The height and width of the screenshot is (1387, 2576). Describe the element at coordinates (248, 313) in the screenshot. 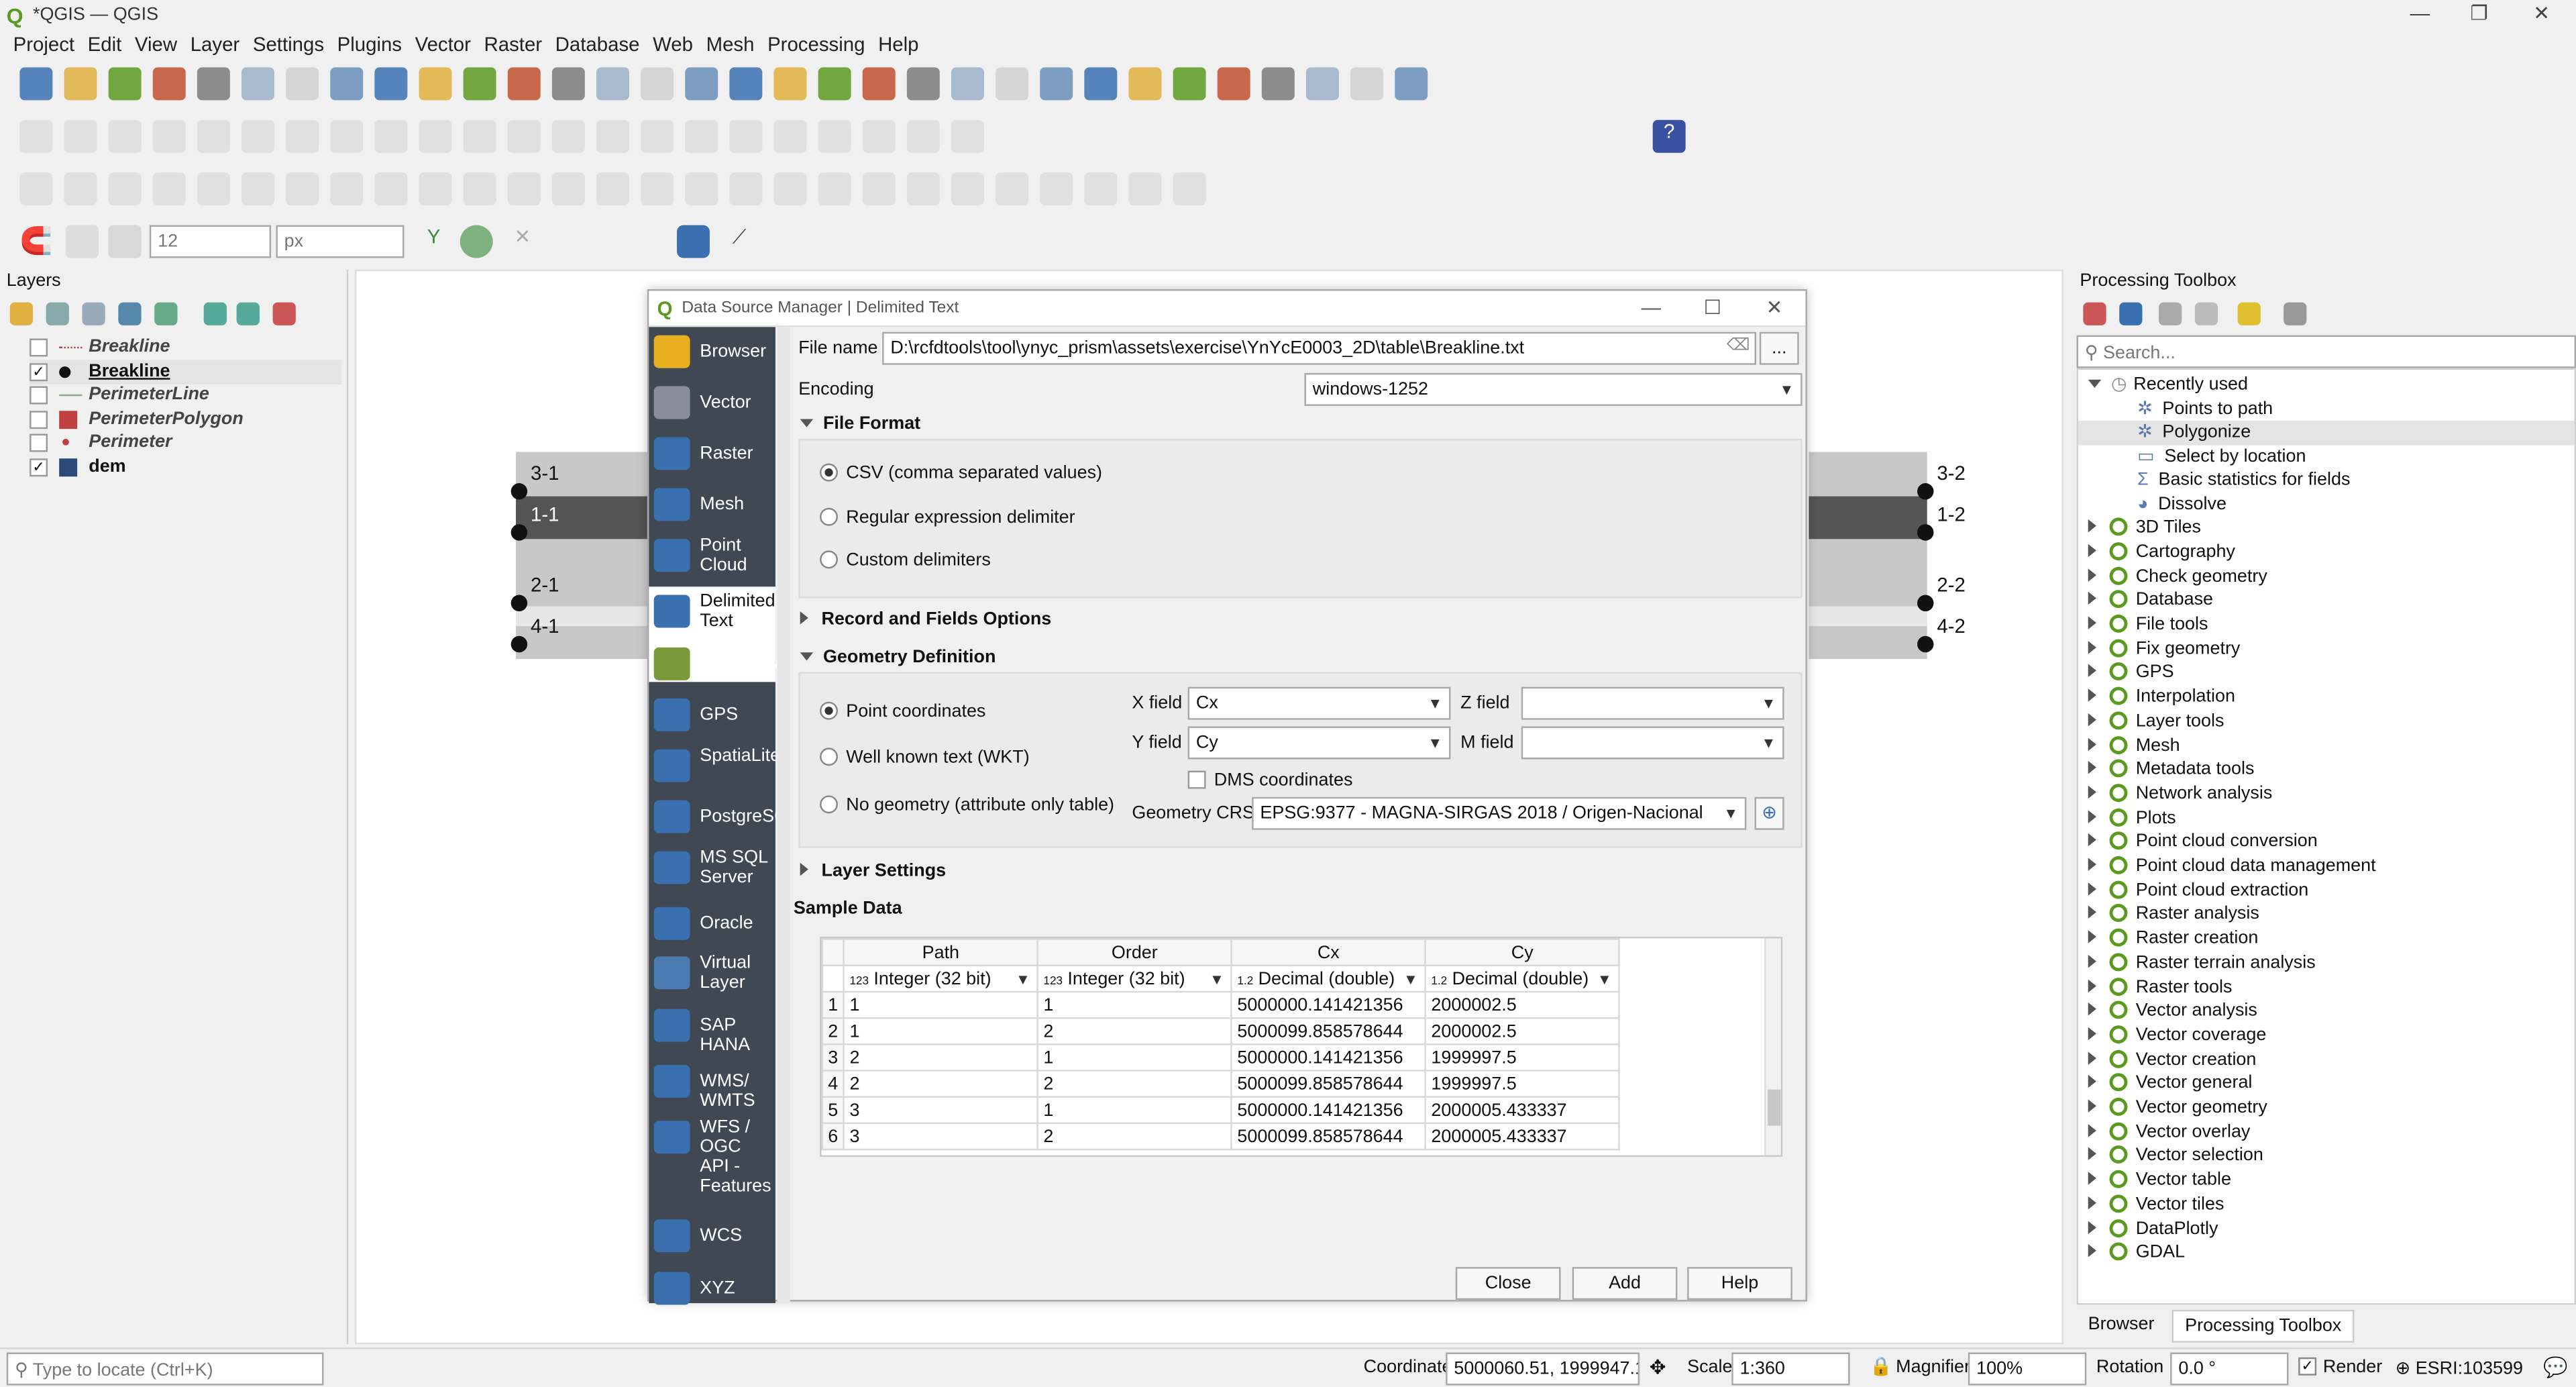

I see `collapse-all-icon` at that location.